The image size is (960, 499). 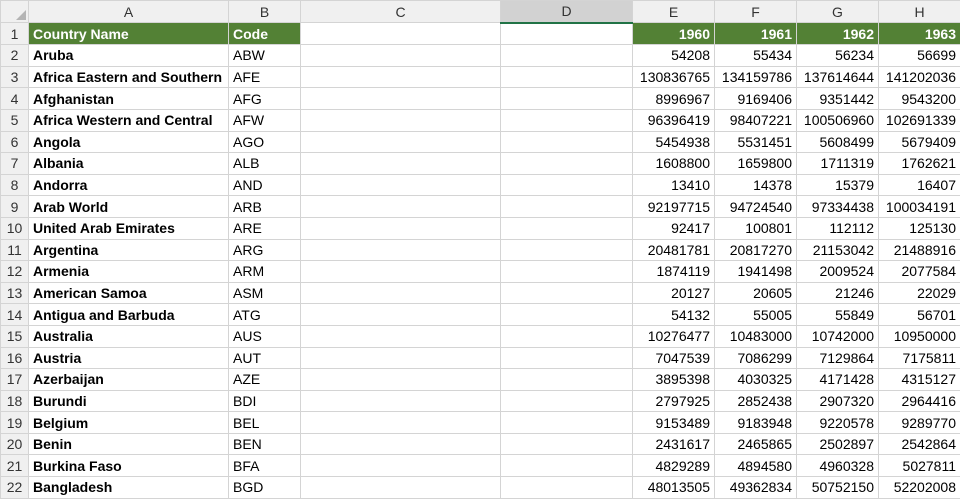 What do you see at coordinates (265, 272) in the screenshot?
I see `cell-code: ARM` at bounding box center [265, 272].